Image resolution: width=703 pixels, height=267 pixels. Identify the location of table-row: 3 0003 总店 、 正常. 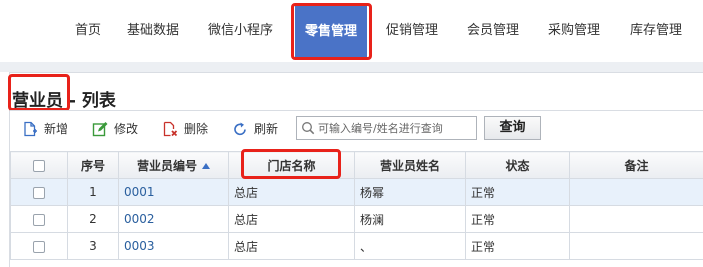
(356, 246).